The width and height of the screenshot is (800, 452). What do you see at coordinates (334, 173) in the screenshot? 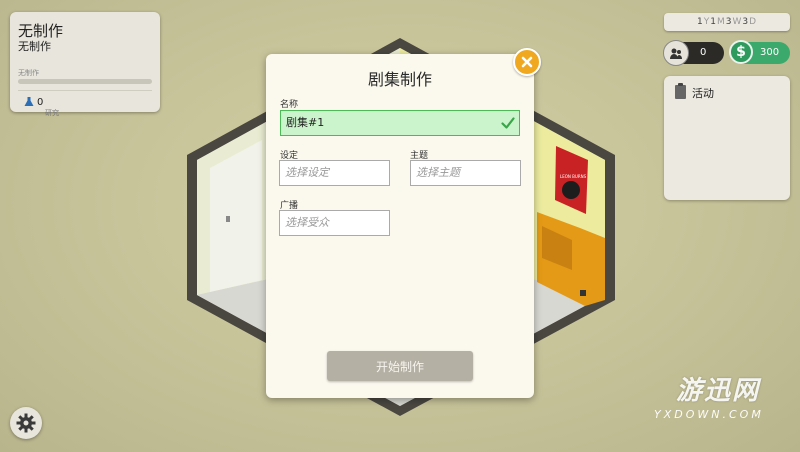
I see `setting-select: 选择设定` at bounding box center [334, 173].